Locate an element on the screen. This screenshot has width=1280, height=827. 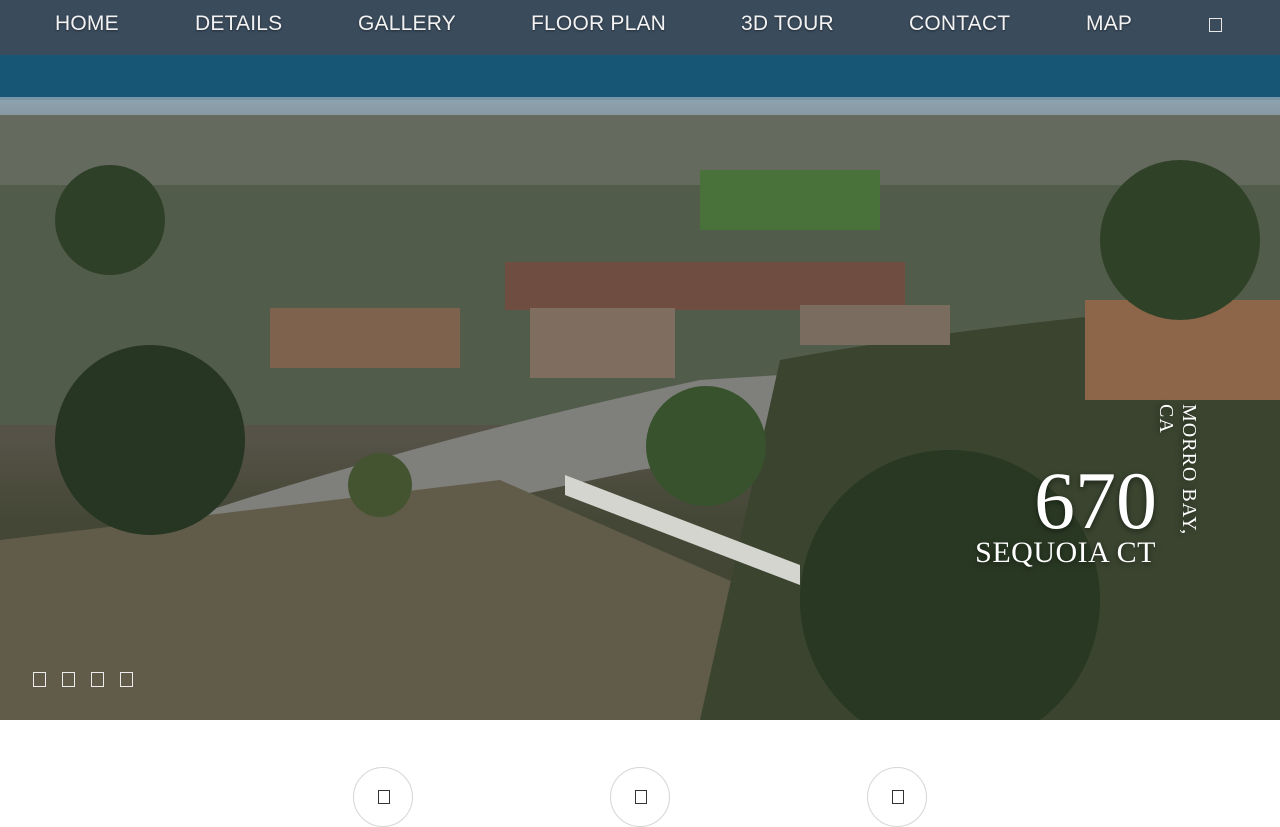
slideshow-indicators is located at coordinates (83, 679).